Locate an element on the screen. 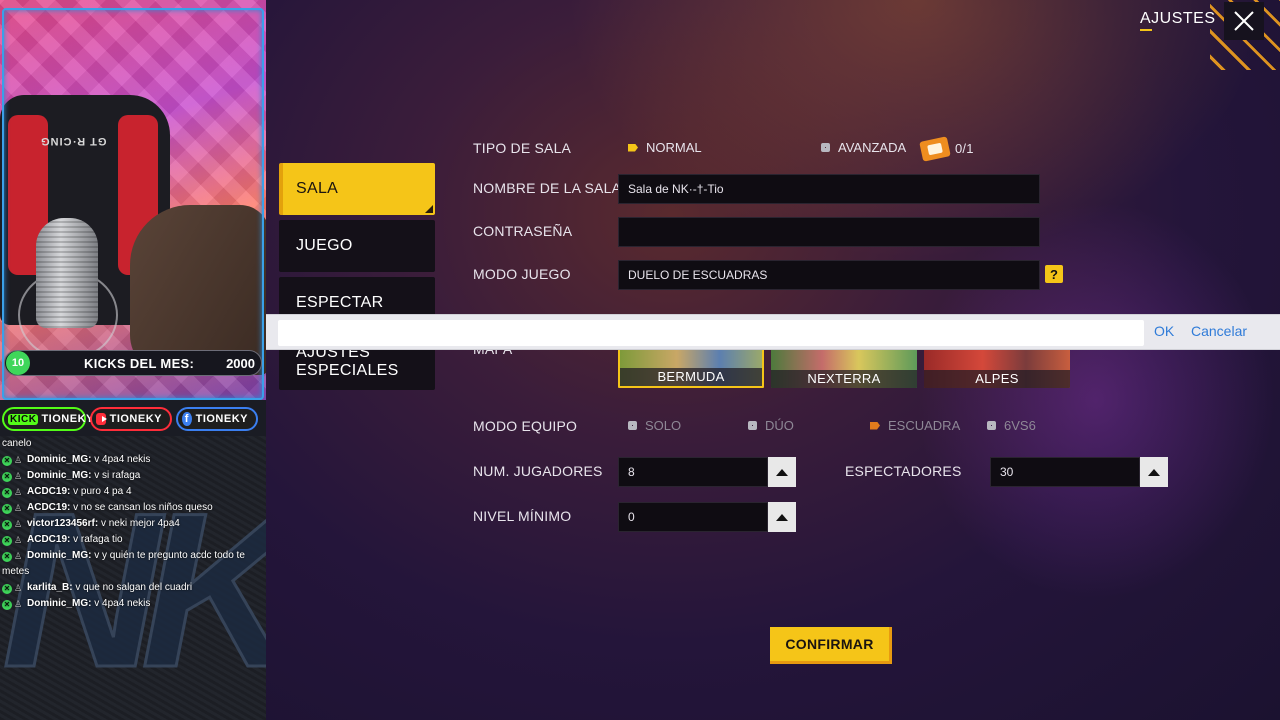 The height and width of the screenshot is (720, 1280). confirm-button: CONFIRMAR is located at coordinates (831, 645).